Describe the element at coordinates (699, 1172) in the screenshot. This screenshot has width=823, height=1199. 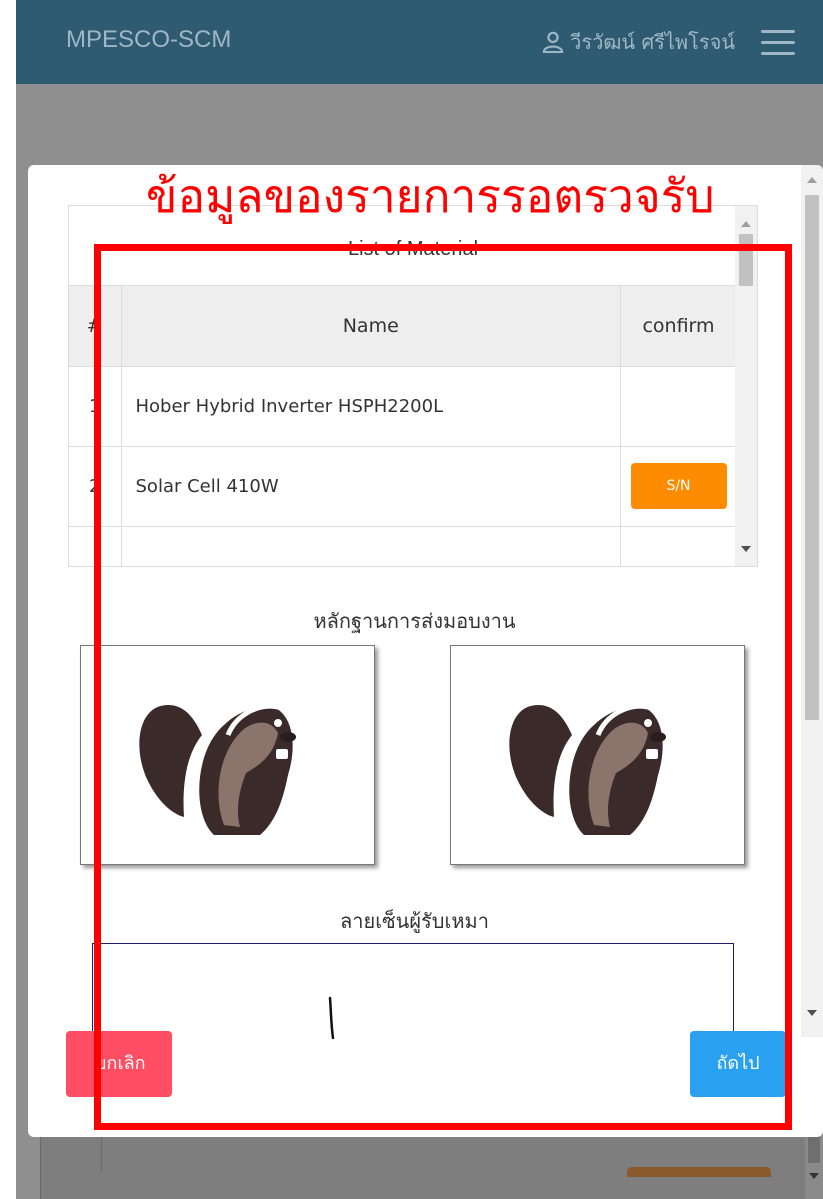
I see `background-button` at that location.